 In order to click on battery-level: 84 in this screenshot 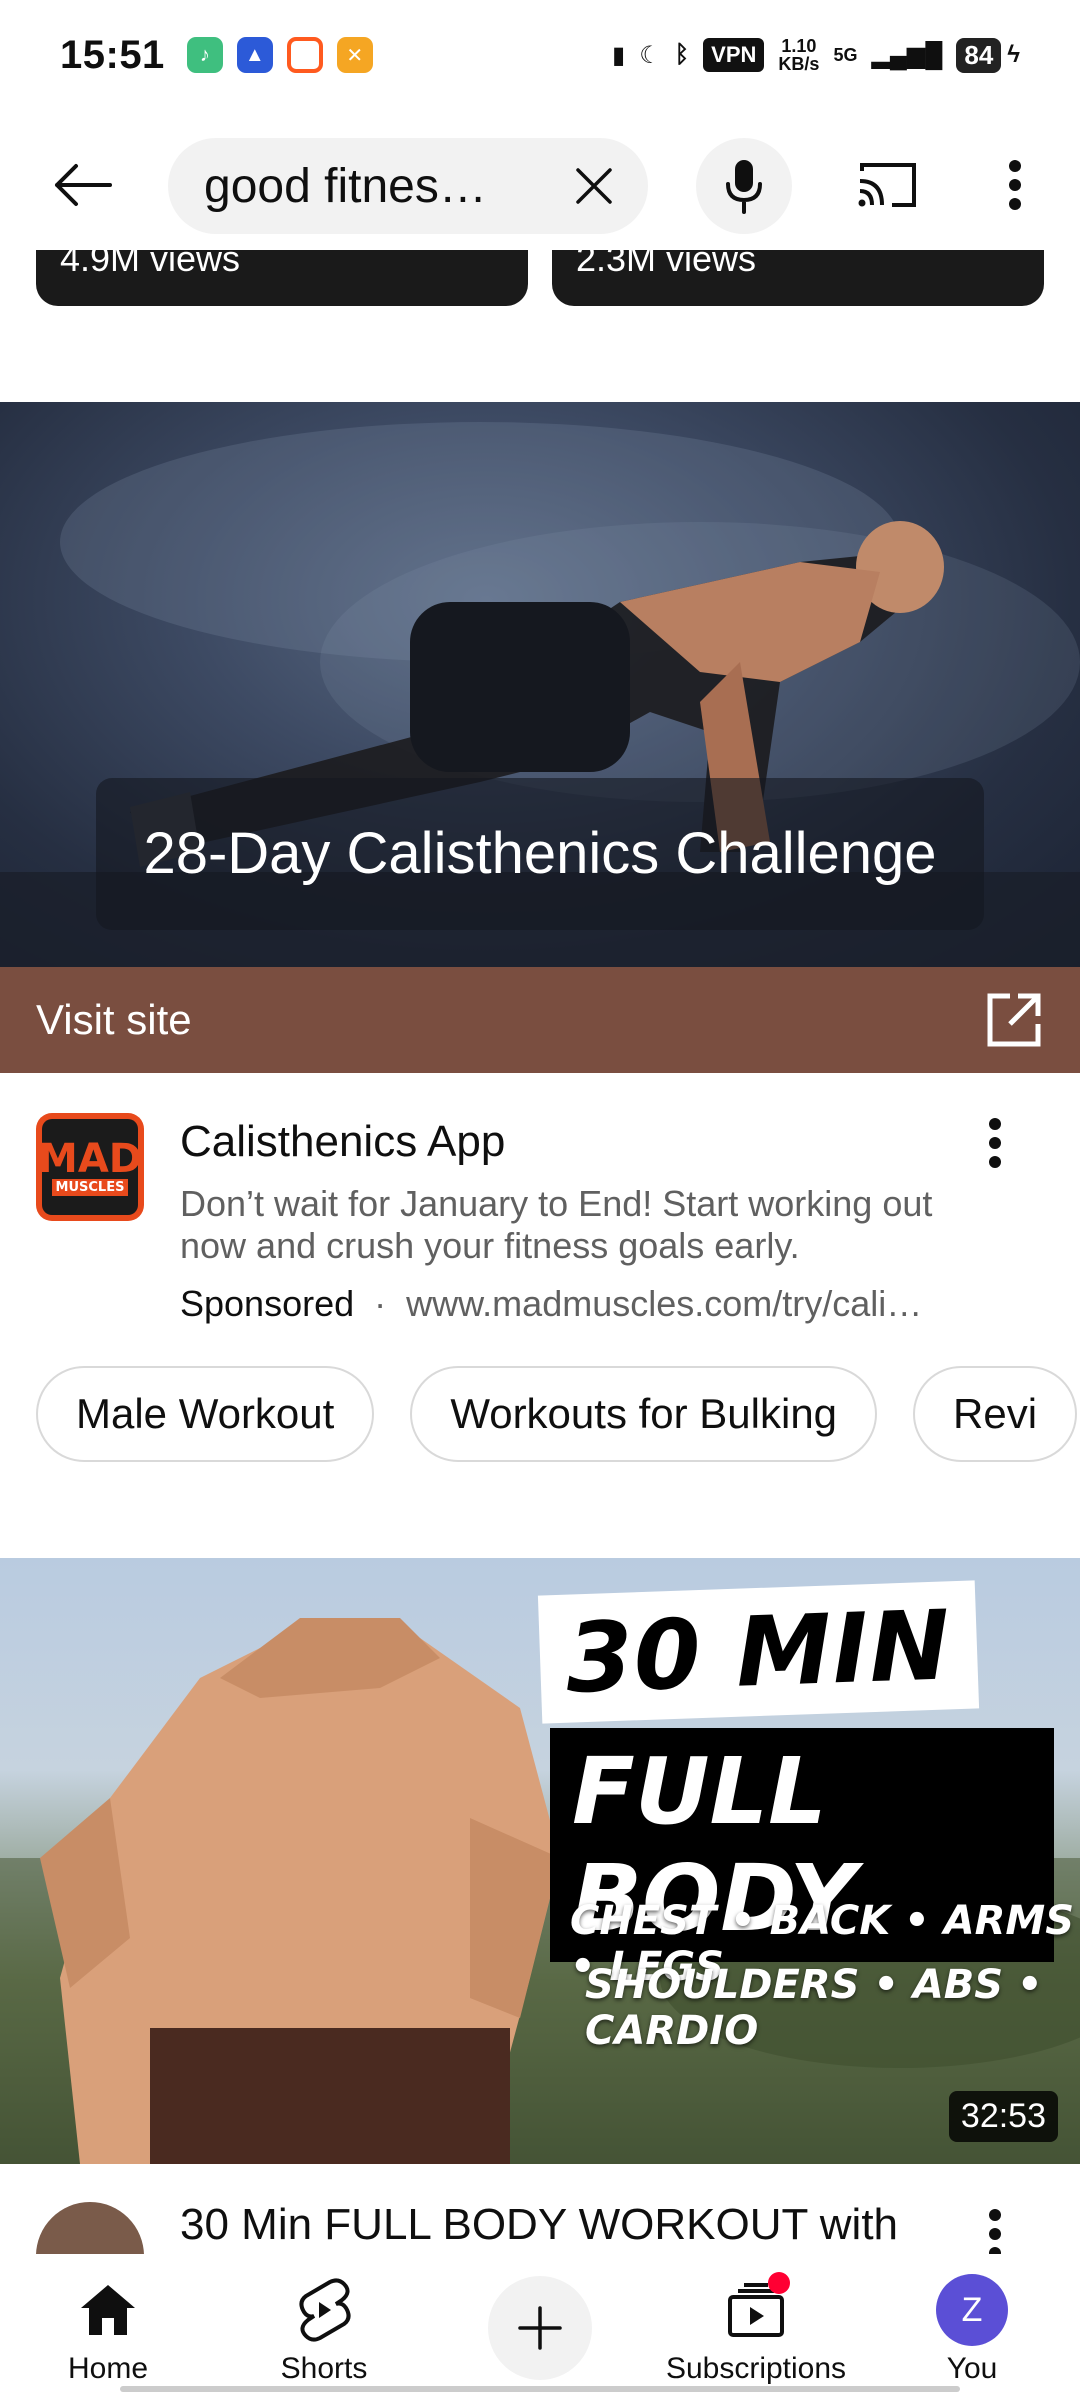, I will do `click(979, 55)`.